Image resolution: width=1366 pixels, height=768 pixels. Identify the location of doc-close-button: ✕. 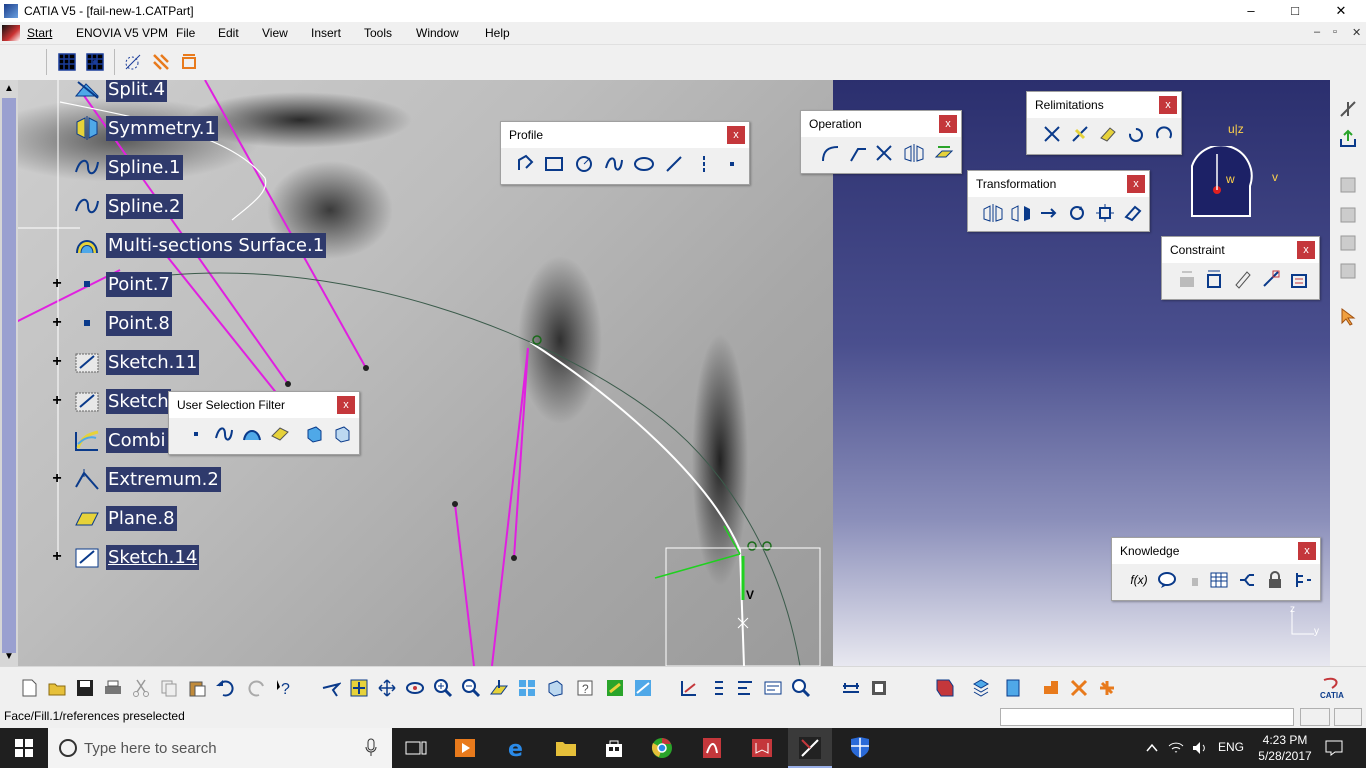
(1356, 32).